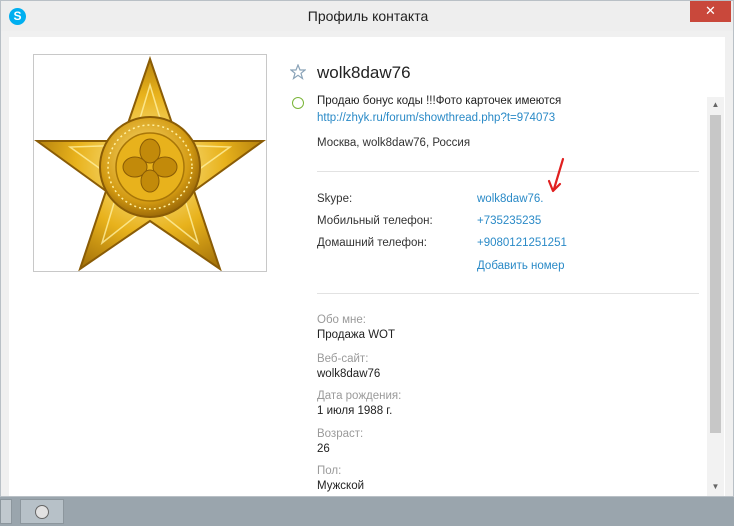 The height and width of the screenshot is (526, 734). Describe the element at coordinates (364, 72) in the screenshot. I see `contact-display-name: wolk8daw76` at that location.